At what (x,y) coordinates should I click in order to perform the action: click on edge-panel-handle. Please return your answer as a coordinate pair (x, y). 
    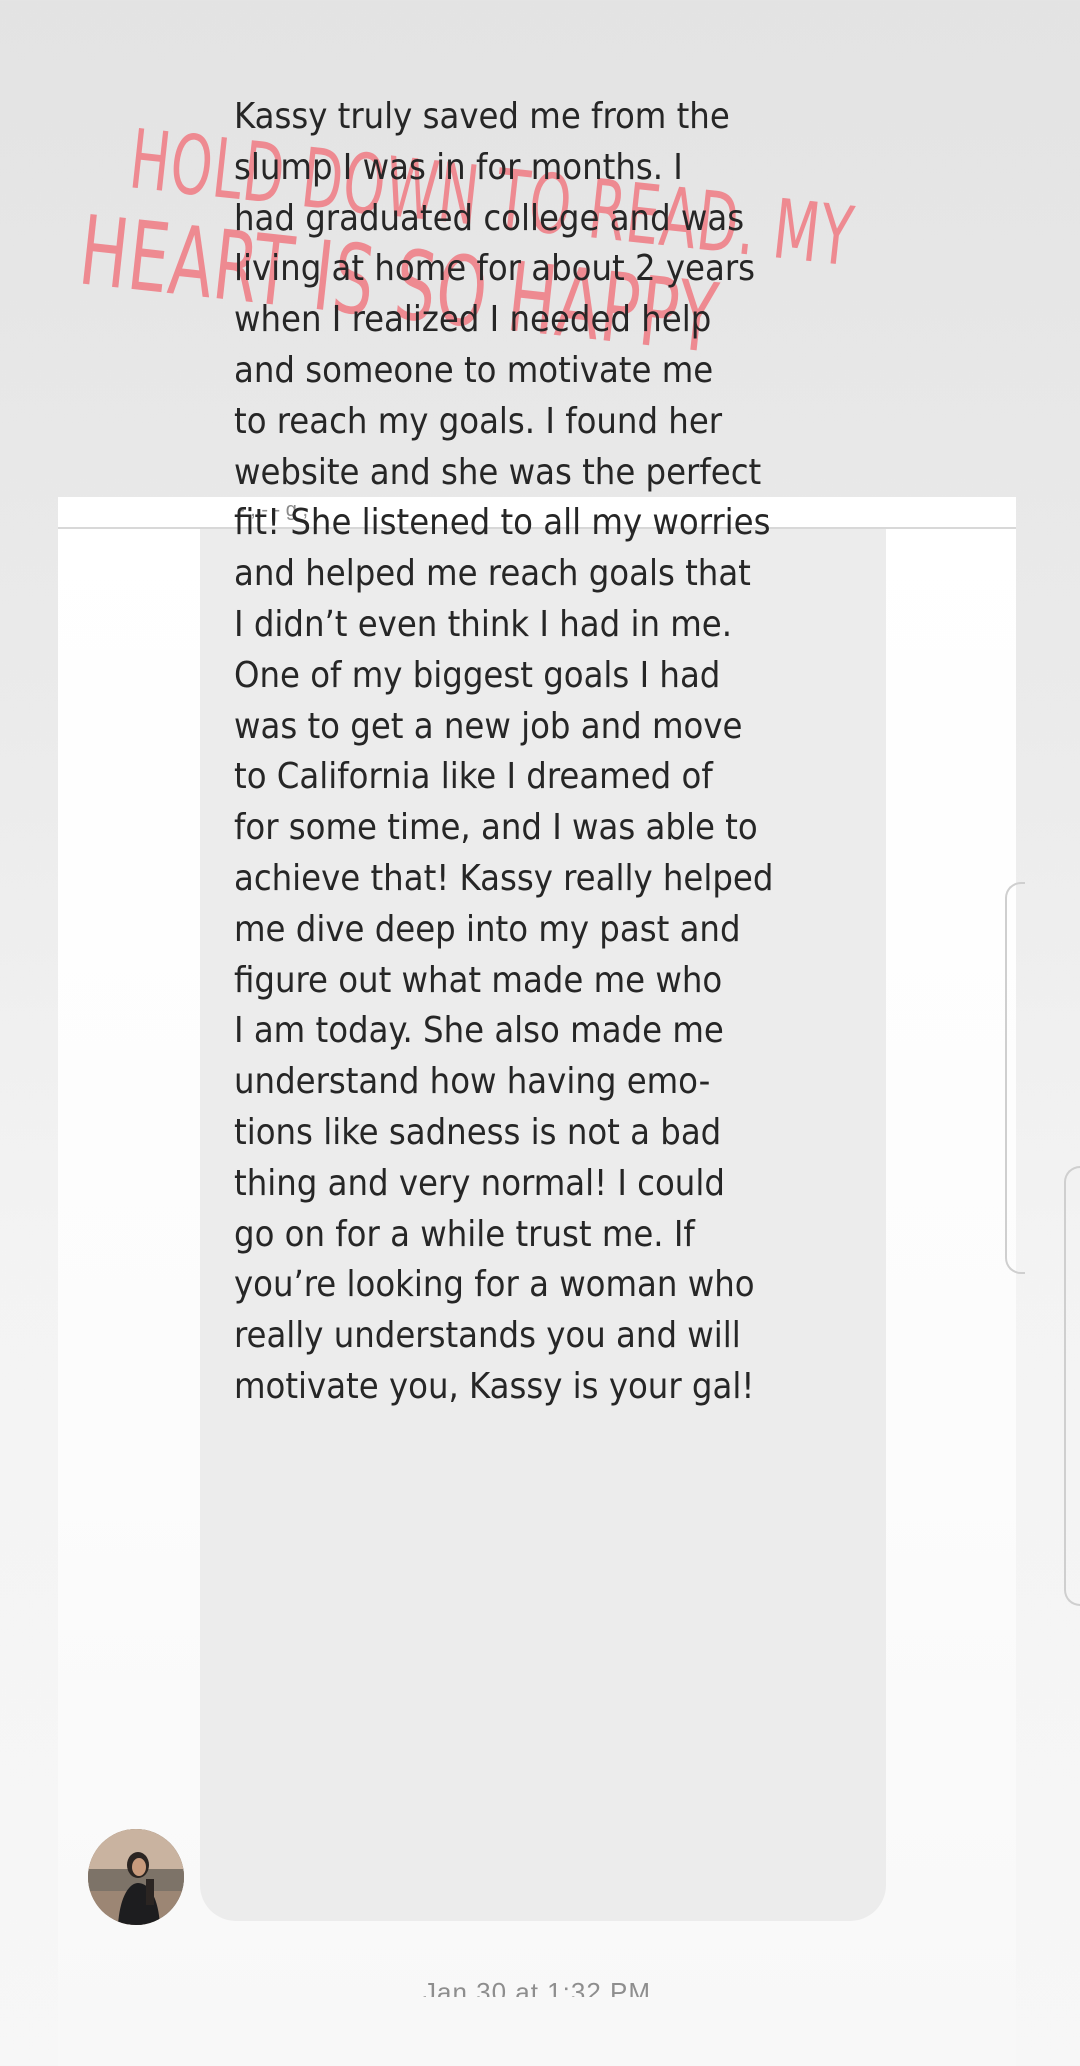
    Looking at the image, I should click on (1015, 1078).